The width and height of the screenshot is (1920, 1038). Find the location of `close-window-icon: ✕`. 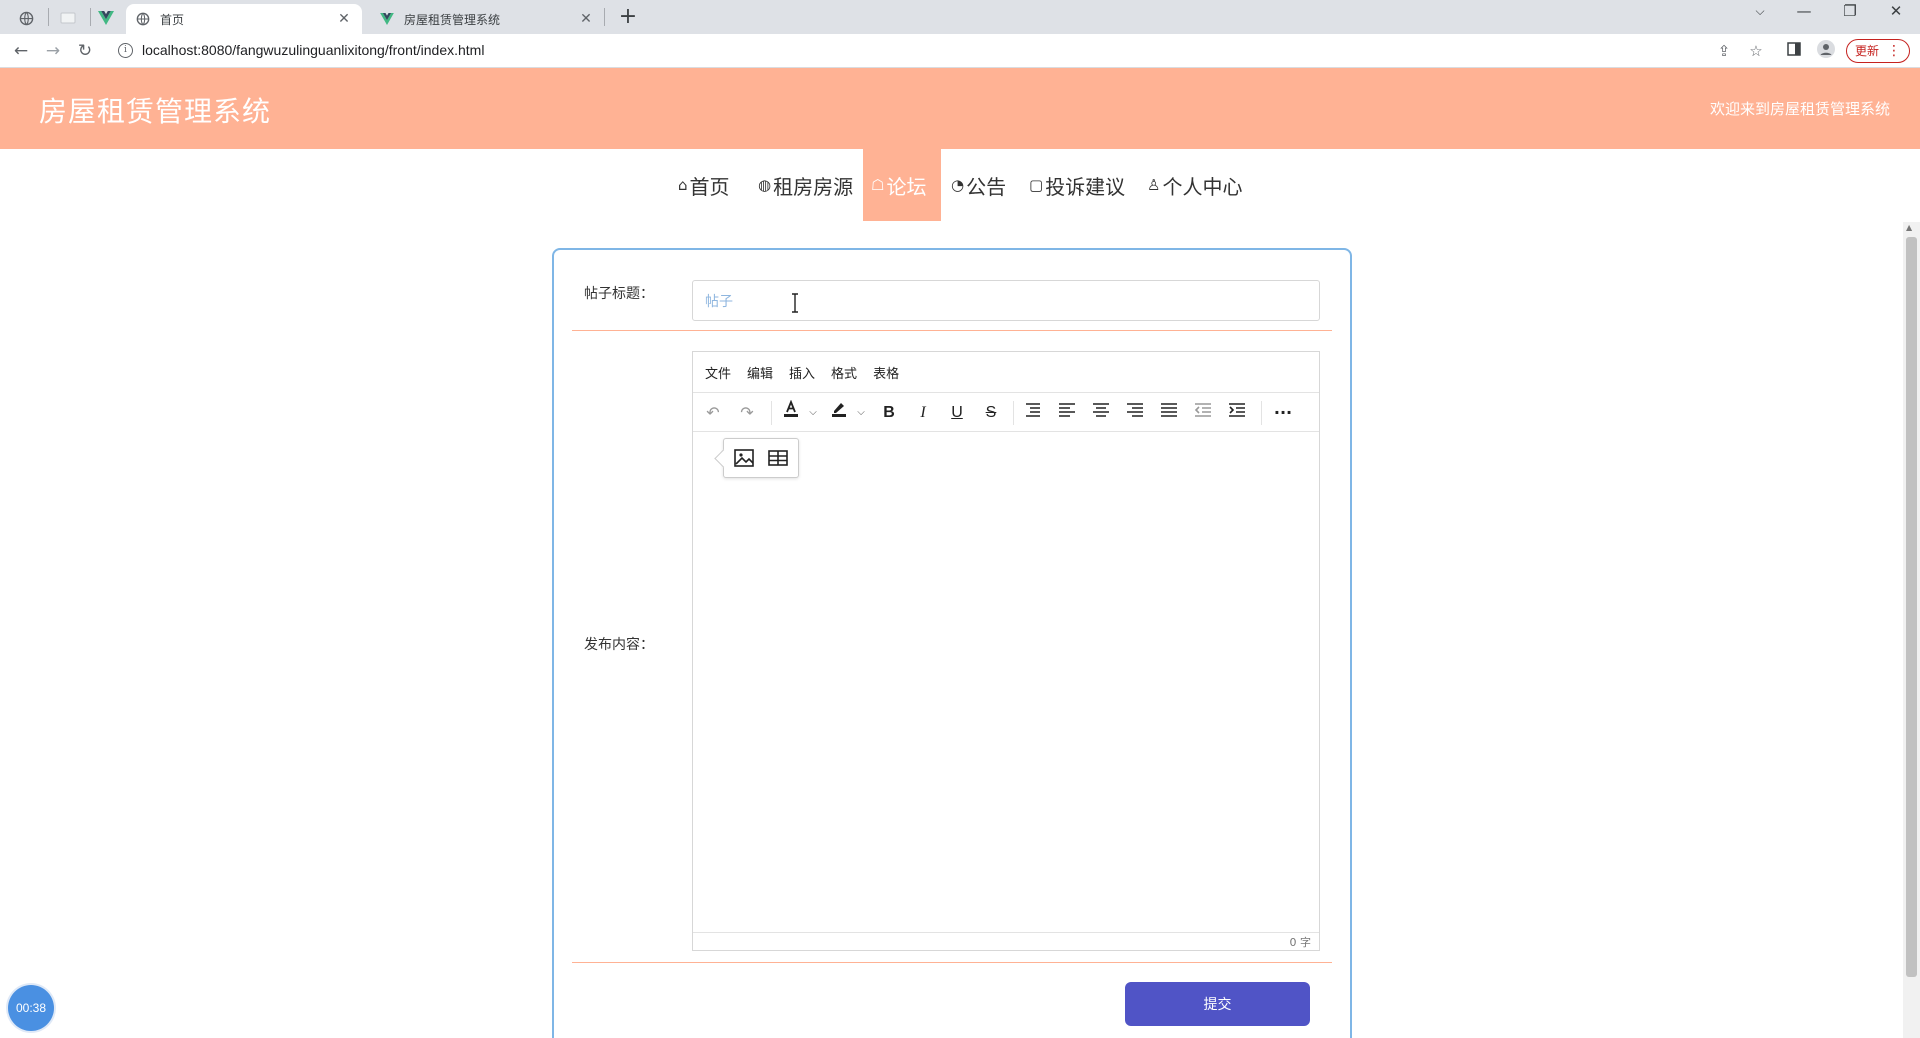

close-window-icon: ✕ is located at coordinates (1896, 11).